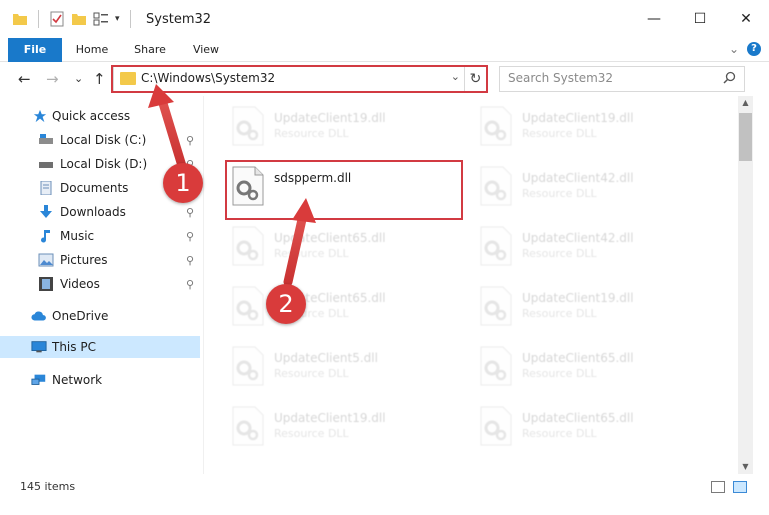 The height and width of the screenshot is (515, 769). What do you see at coordinates (57, 19) in the screenshot?
I see `properties-icon` at bounding box center [57, 19].